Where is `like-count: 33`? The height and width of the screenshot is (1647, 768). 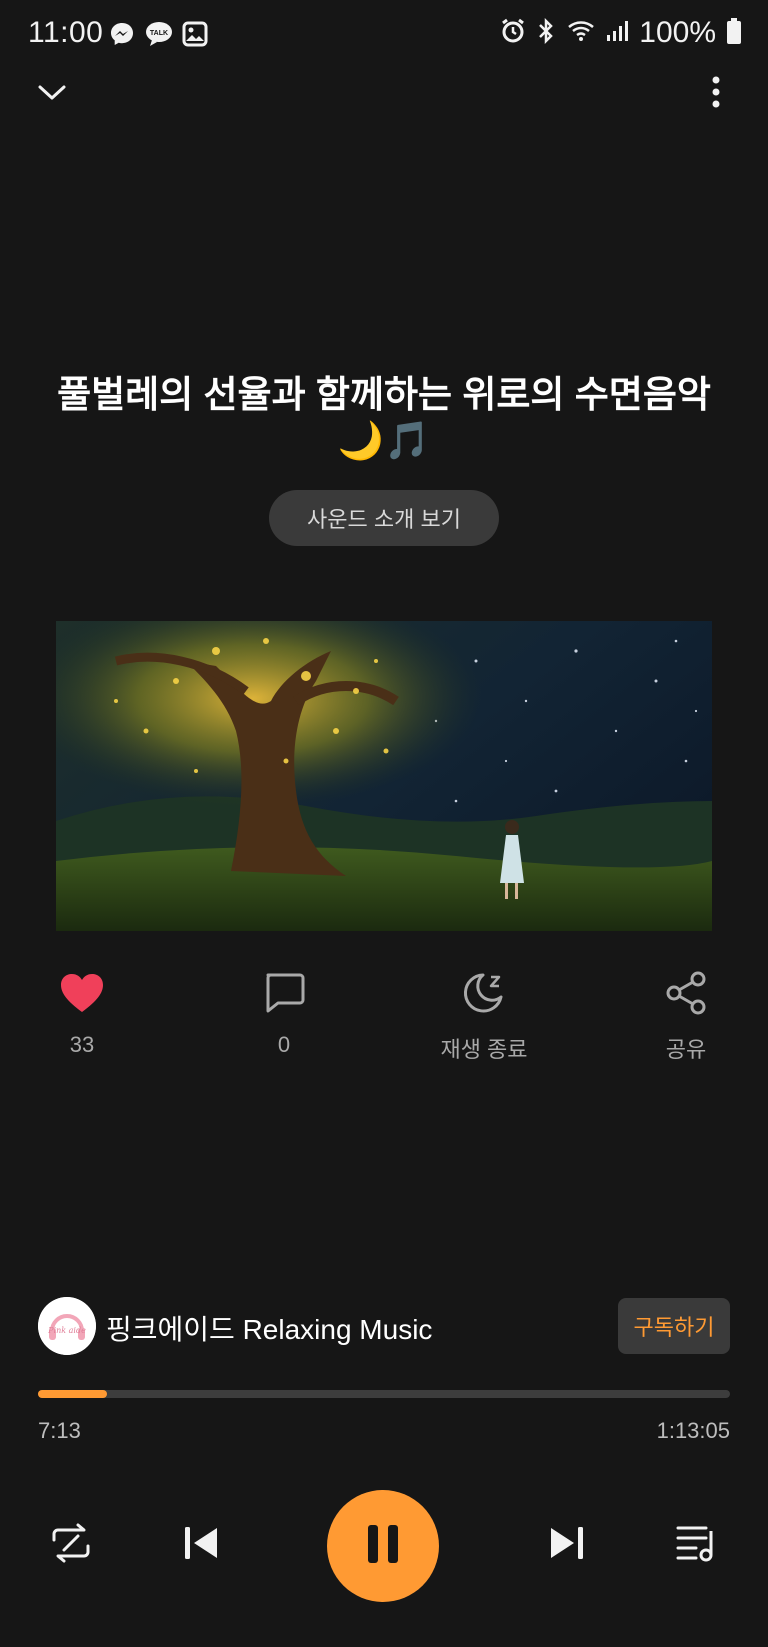
like-count: 33 is located at coordinates (82, 1044).